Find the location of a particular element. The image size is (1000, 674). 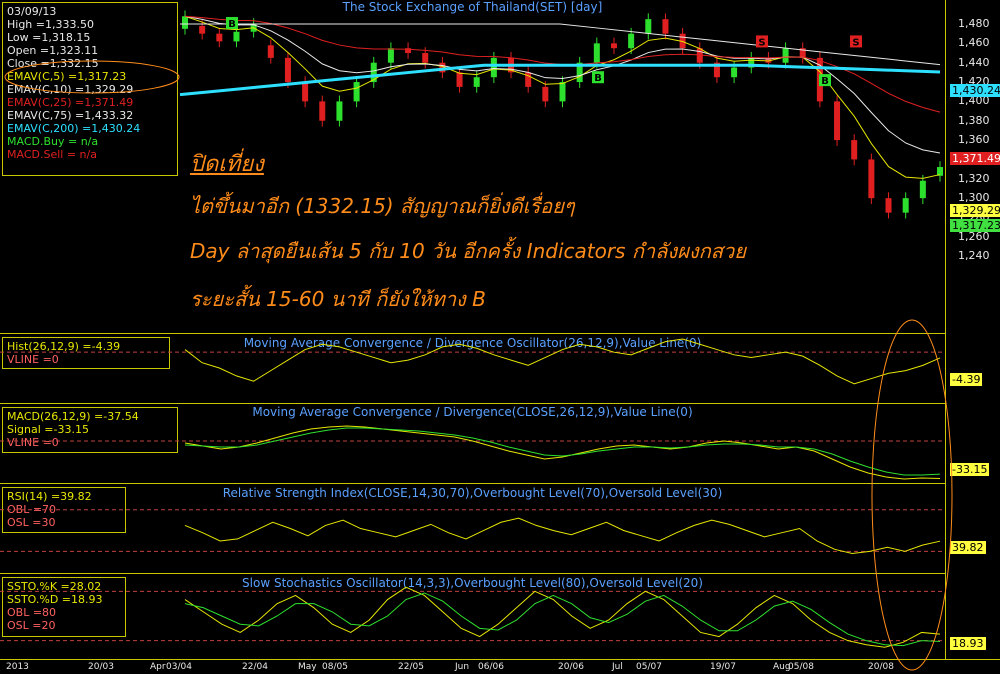

rsi-tag: 39.82 is located at coordinates (968, 547).